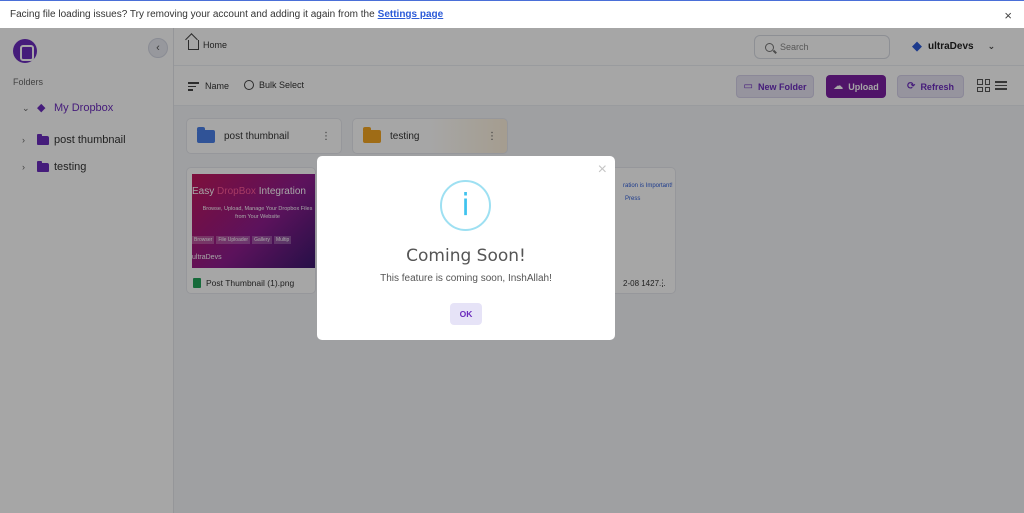 The height and width of the screenshot is (513, 1024). What do you see at coordinates (466, 314) in the screenshot?
I see `ok-button: OK` at bounding box center [466, 314].